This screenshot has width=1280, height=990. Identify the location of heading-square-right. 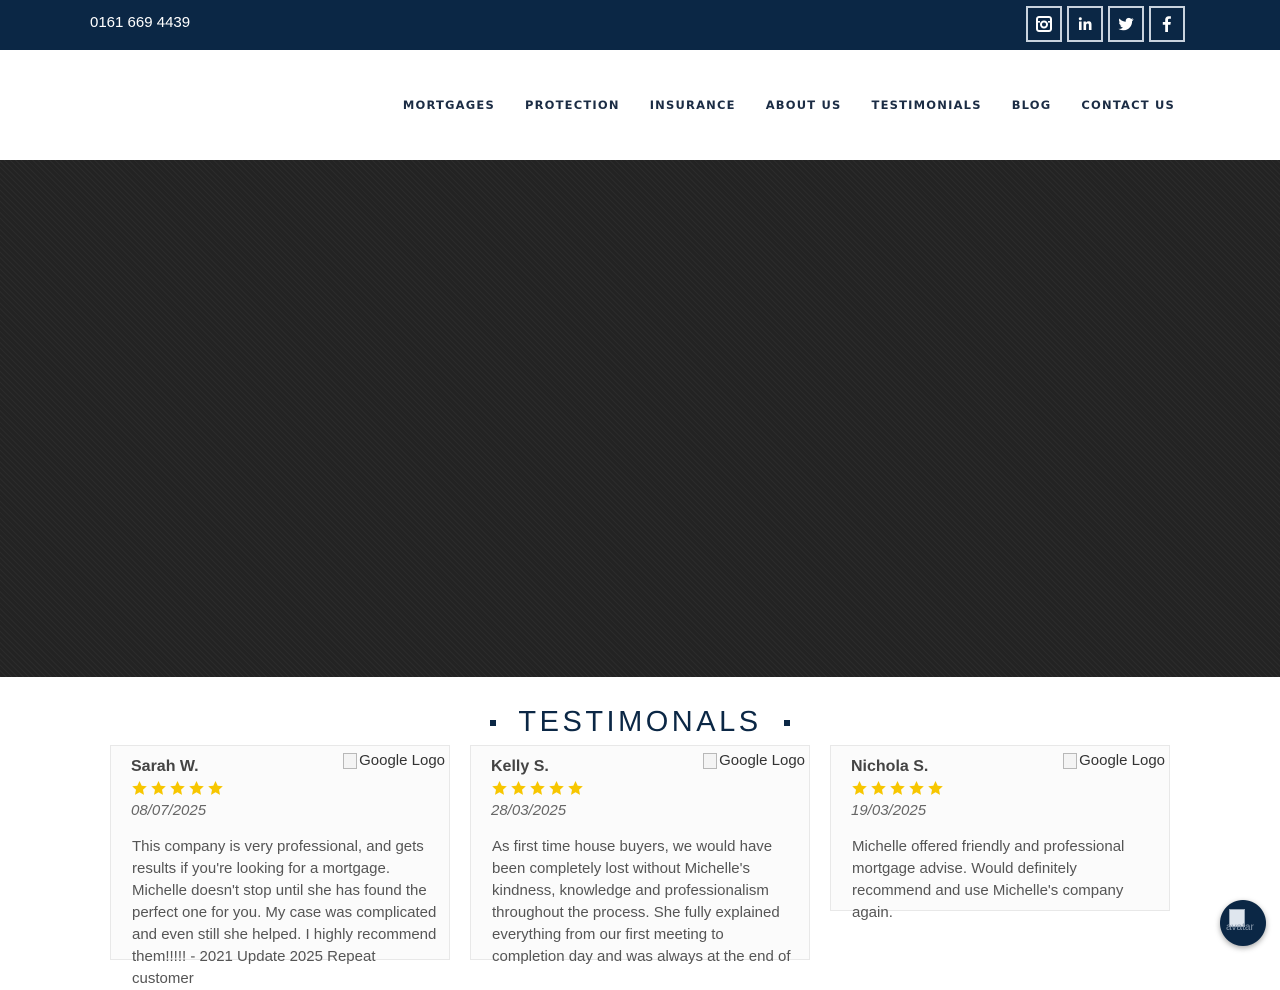
(786, 722).